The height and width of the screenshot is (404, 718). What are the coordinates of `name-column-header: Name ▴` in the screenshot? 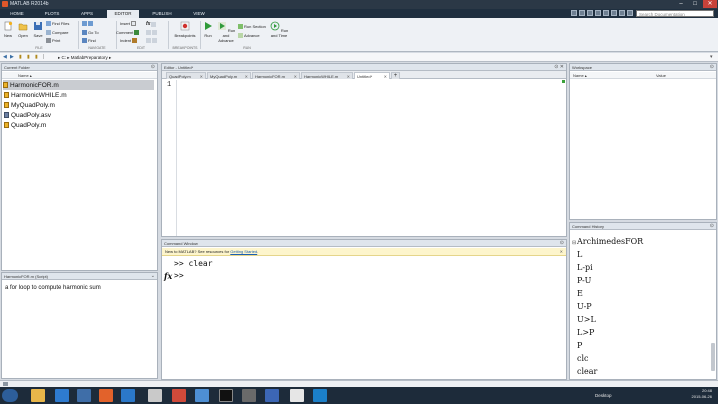 It's located at (79, 75).